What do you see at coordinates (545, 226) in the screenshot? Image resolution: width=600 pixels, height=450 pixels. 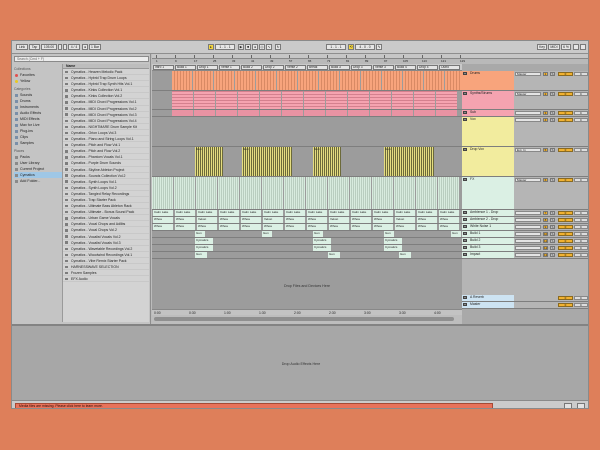 I see `track-activator-button: 9` at bounding box center [545, 226].